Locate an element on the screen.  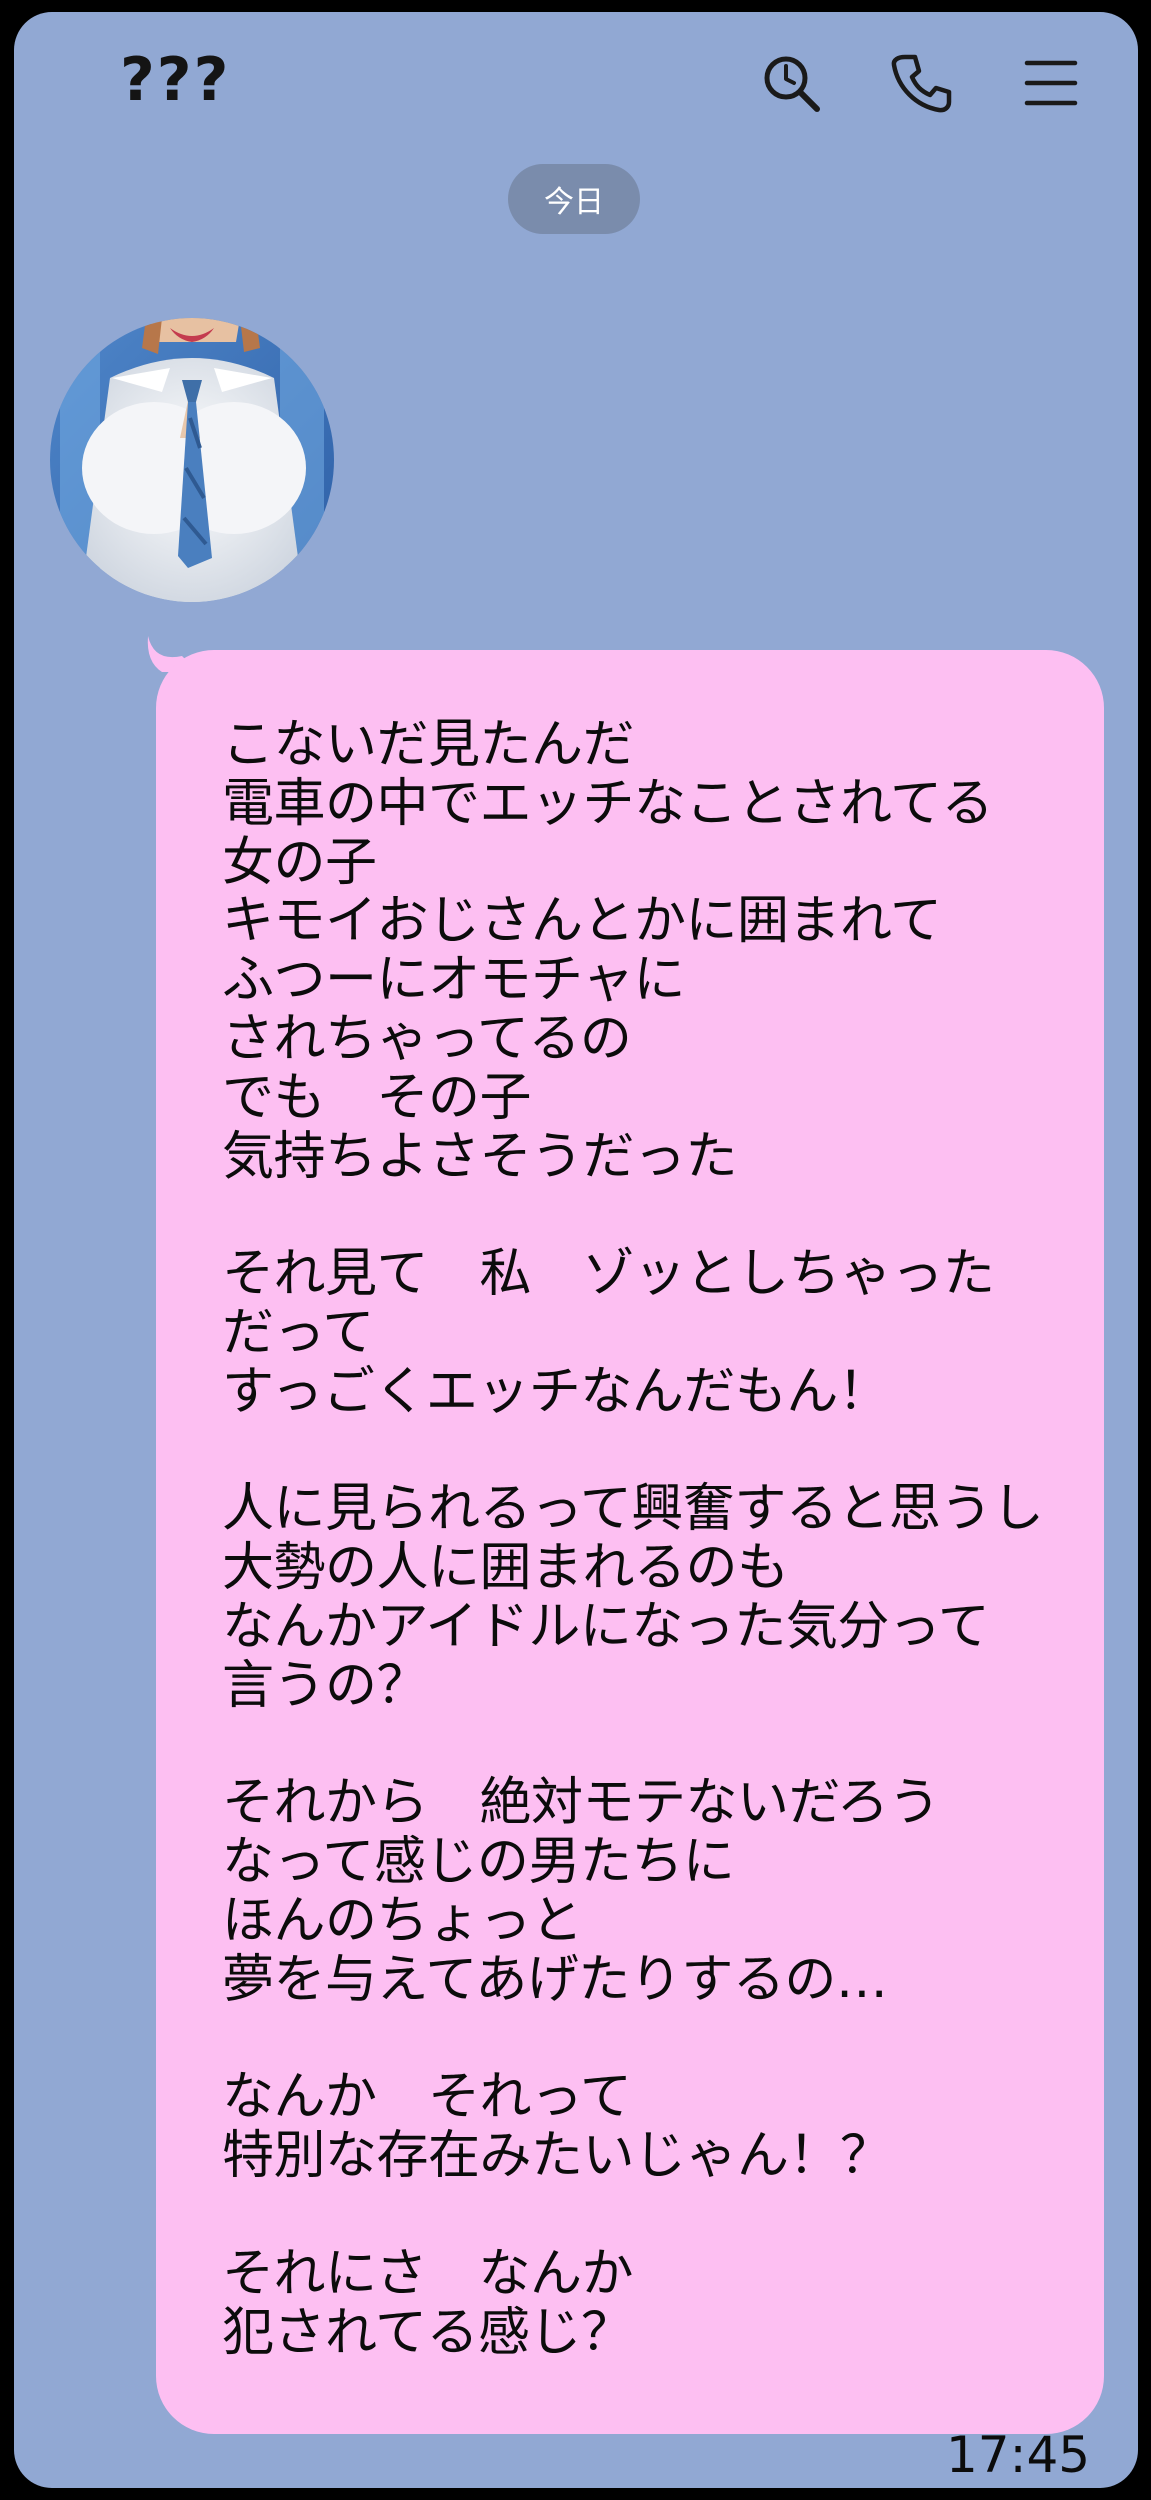
message-line: なって感じの男たちに is located at coordinates (478, 1862).